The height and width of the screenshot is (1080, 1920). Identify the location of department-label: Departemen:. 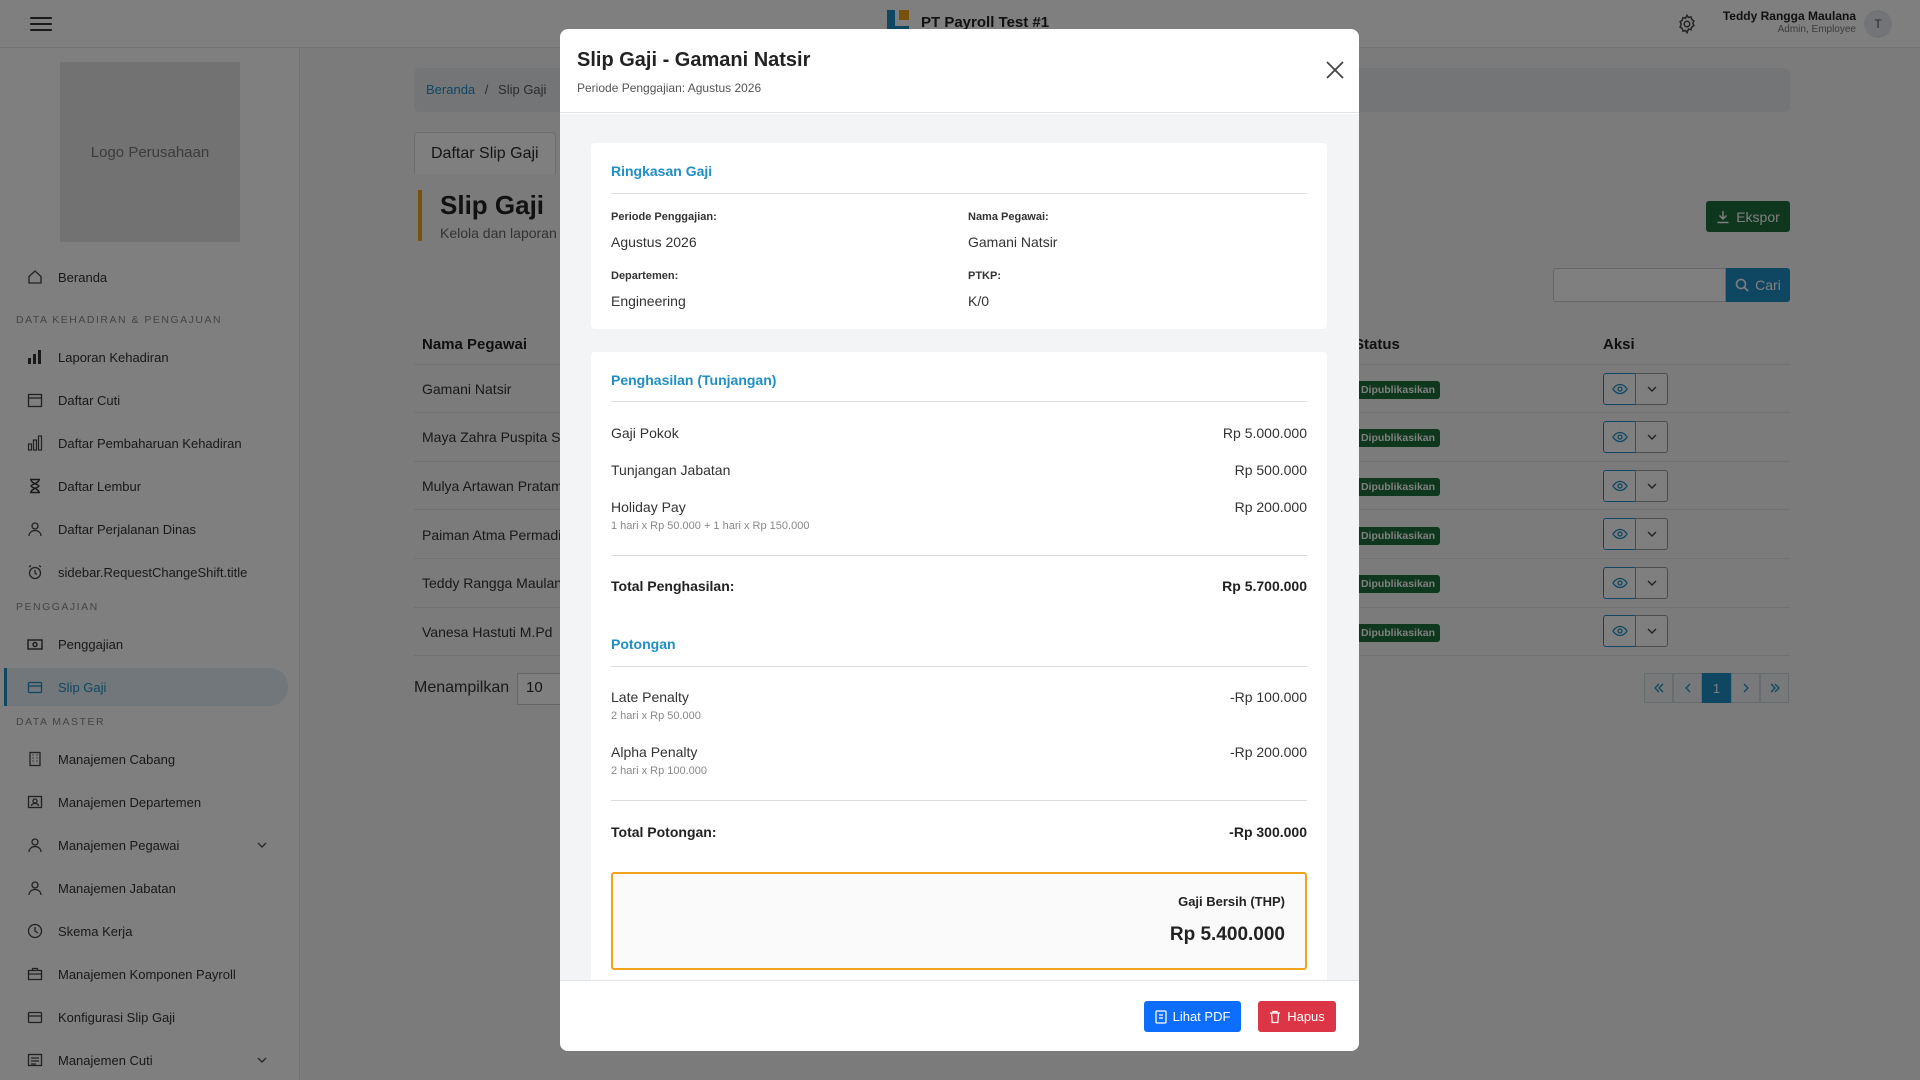
(645, 276).